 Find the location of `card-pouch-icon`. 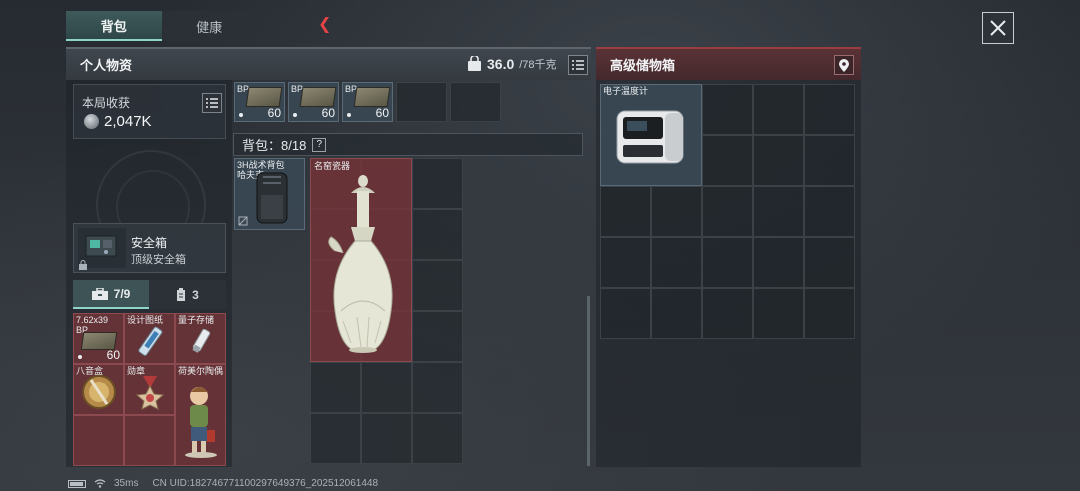

card-pouch-icon is located at coordinates (181, 294).